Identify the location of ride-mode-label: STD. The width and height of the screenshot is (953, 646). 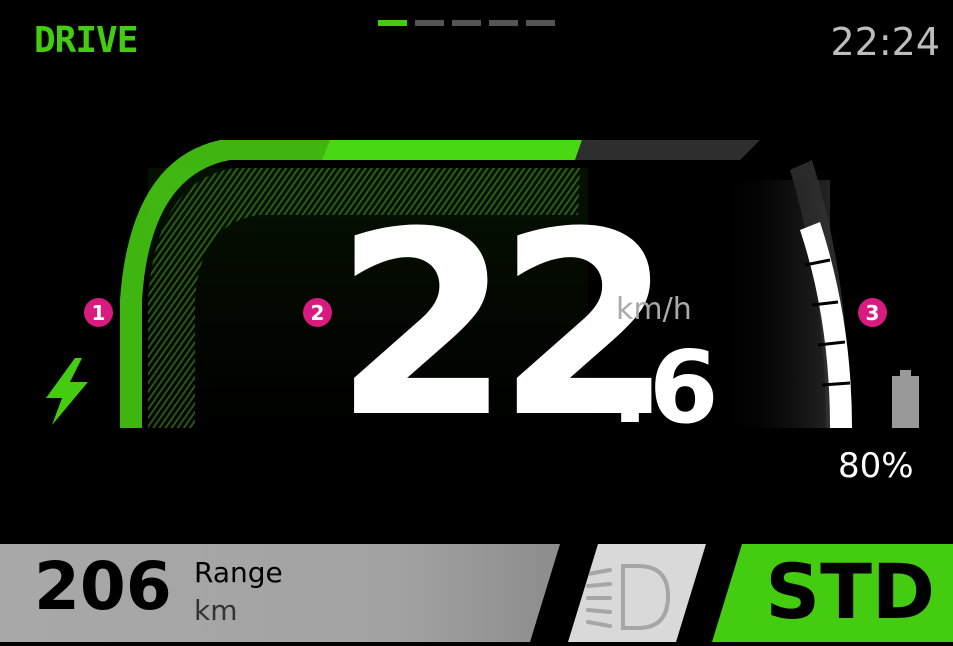
(850, 591).